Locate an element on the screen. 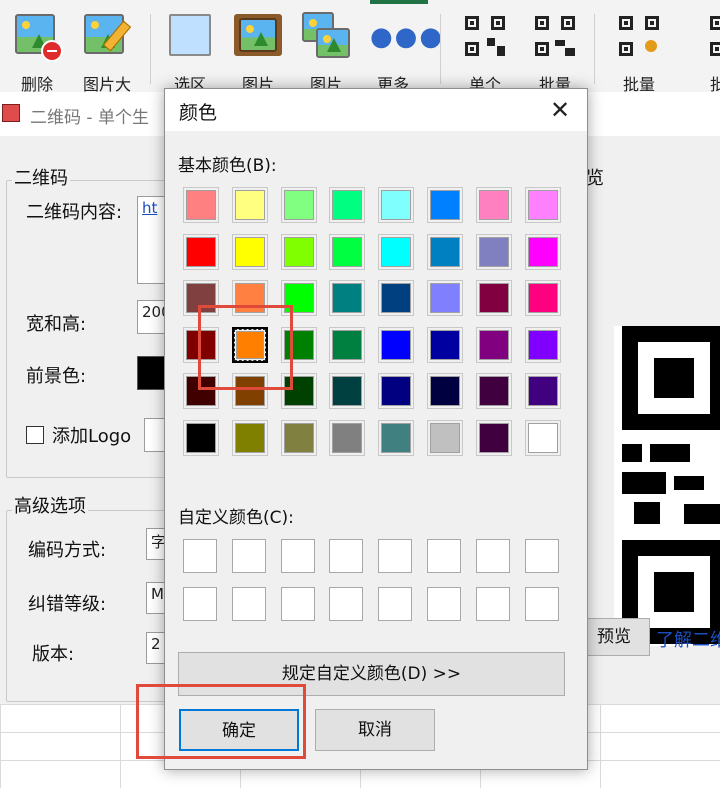  ribbon-separator is located at coordinates (594, 49).